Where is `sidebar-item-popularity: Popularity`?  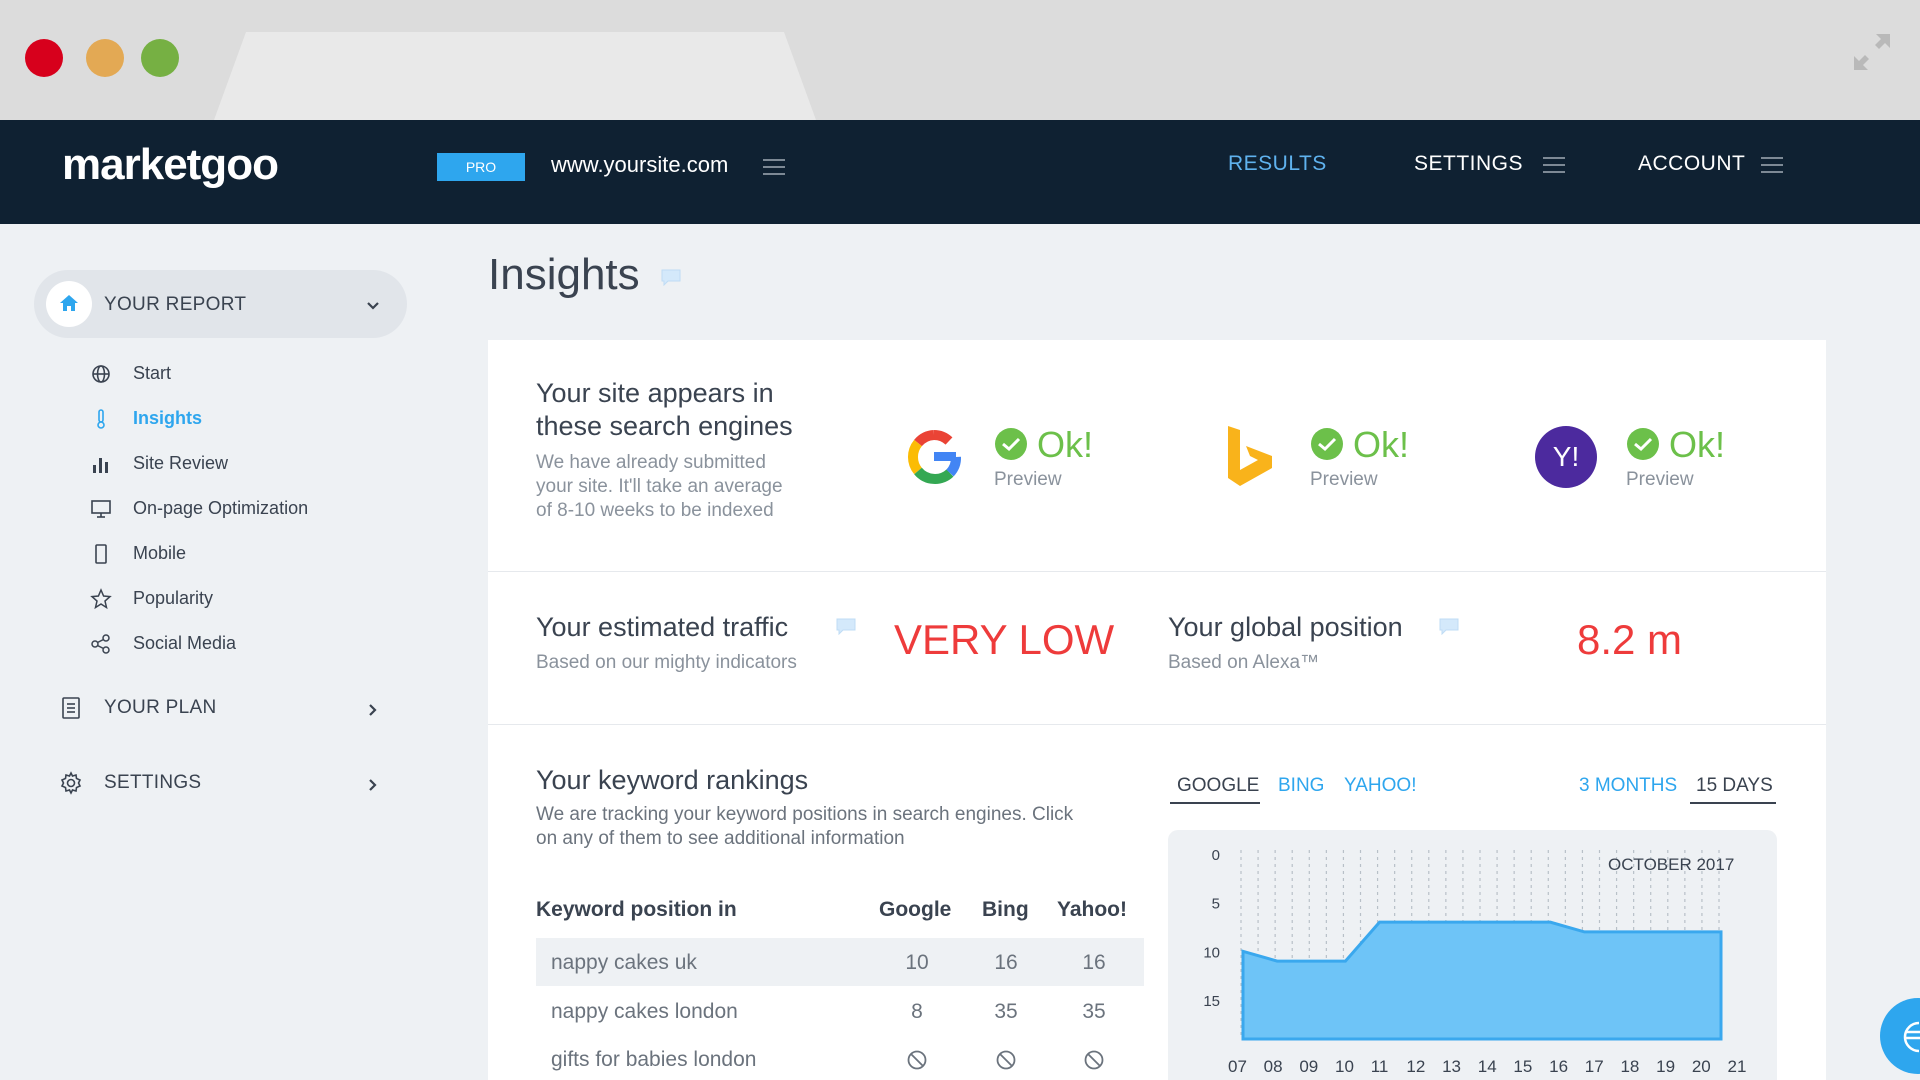
sidebar-item-popularity: Popularity is located at coordinates (173, 598).